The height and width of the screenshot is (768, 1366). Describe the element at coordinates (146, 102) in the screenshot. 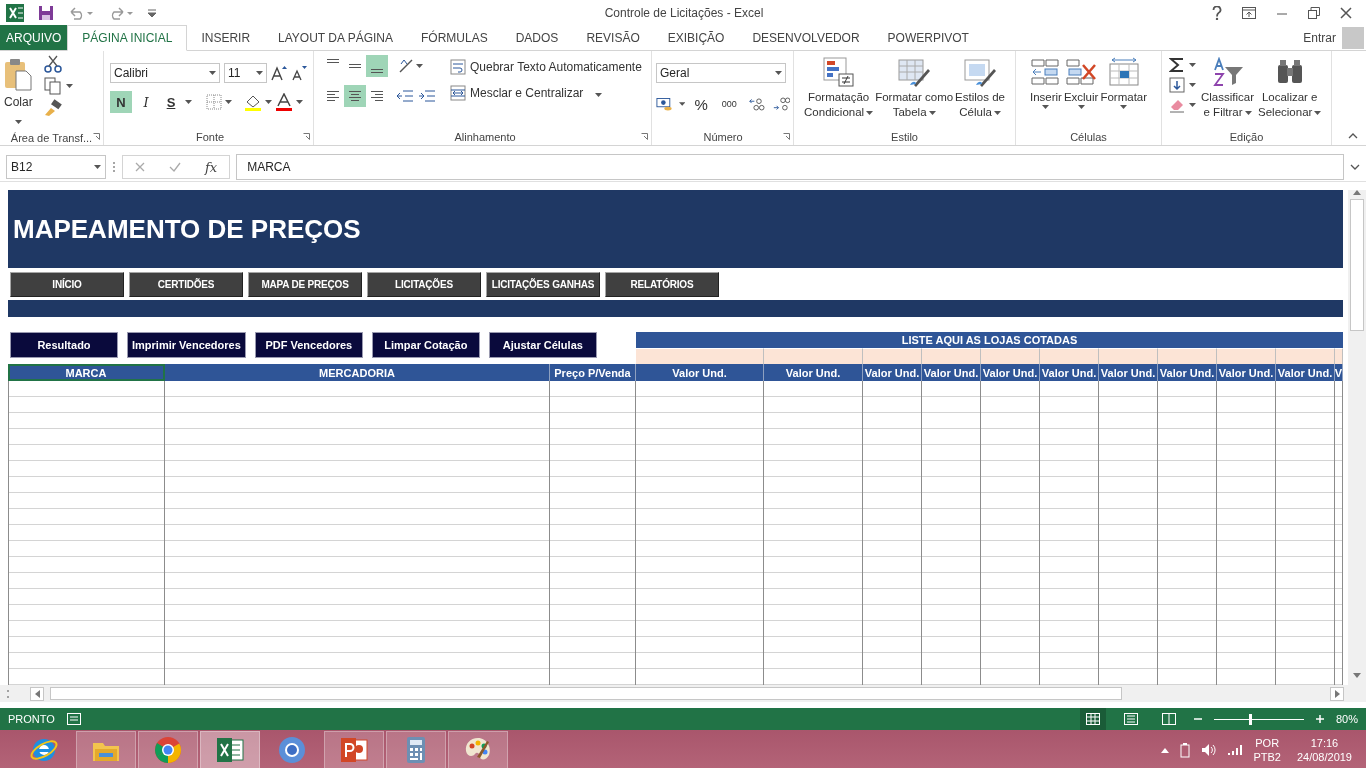

I see `italic-button: I` at that location.